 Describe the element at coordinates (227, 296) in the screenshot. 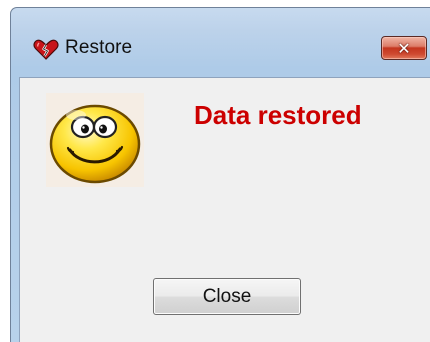

I see `close-button: Close` at that location.